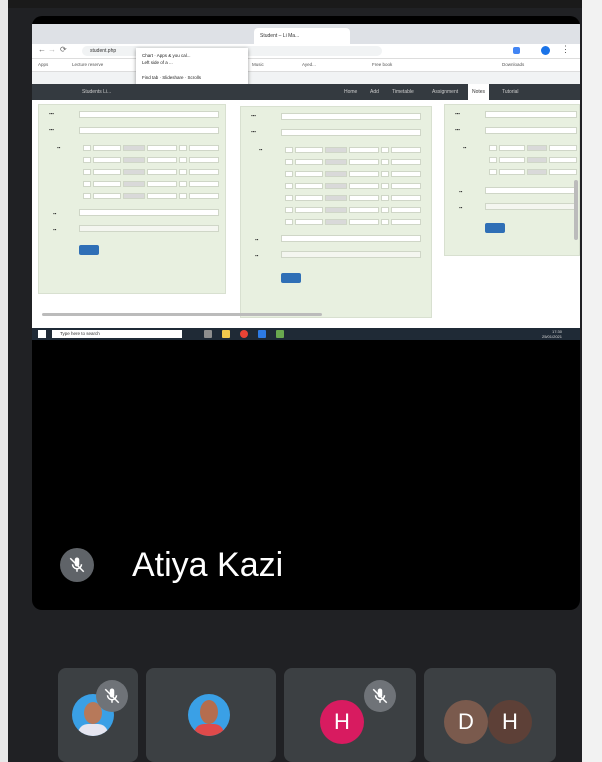 This screenshot has width=602, height=762. I want to click on nav-item-add: Add, so click(374, 92).